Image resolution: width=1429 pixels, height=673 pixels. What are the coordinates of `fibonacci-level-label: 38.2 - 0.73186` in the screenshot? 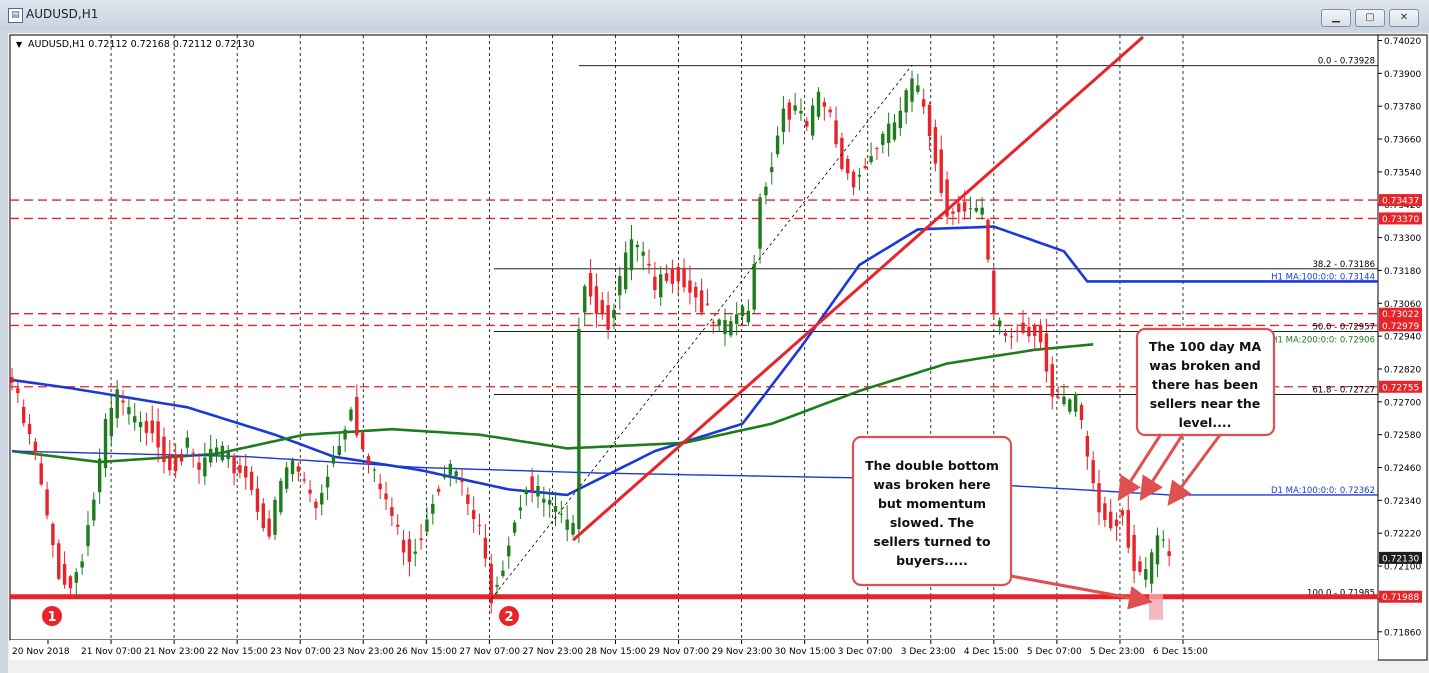 It's located at (1343, 265).